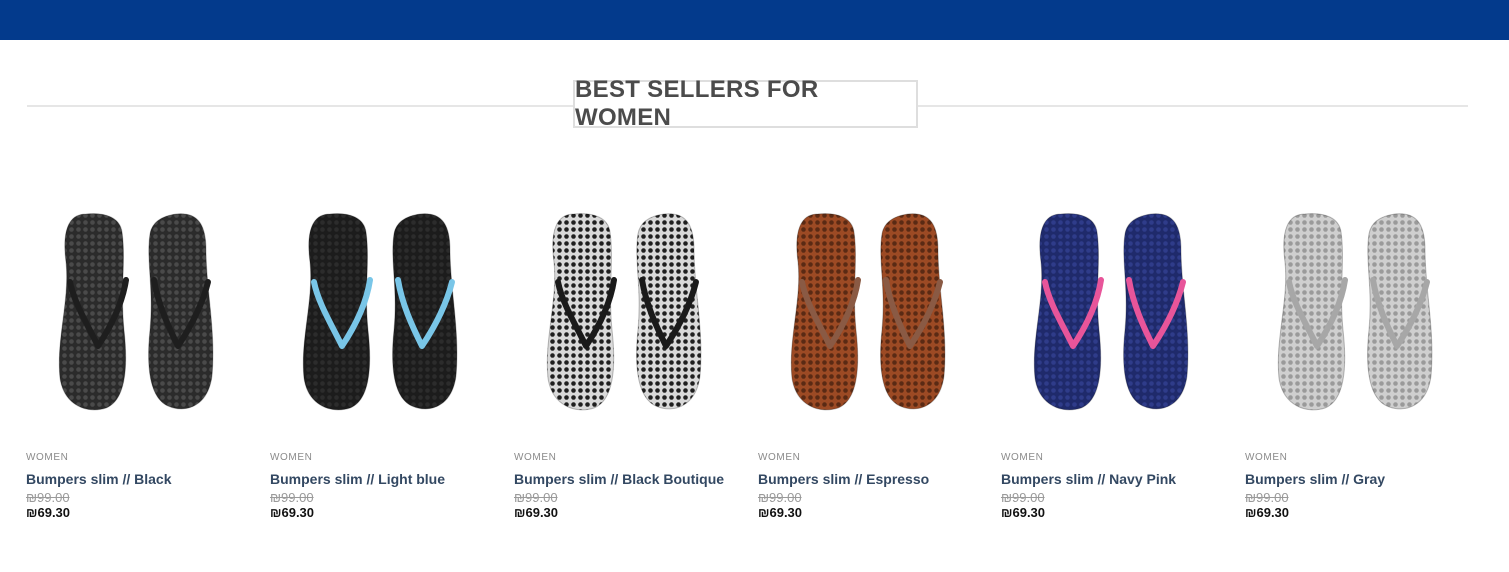 This screenshot has height=572, width=1509. I want to click on product-name-link: Bumpers slim // Light blue, so click(380, 479).